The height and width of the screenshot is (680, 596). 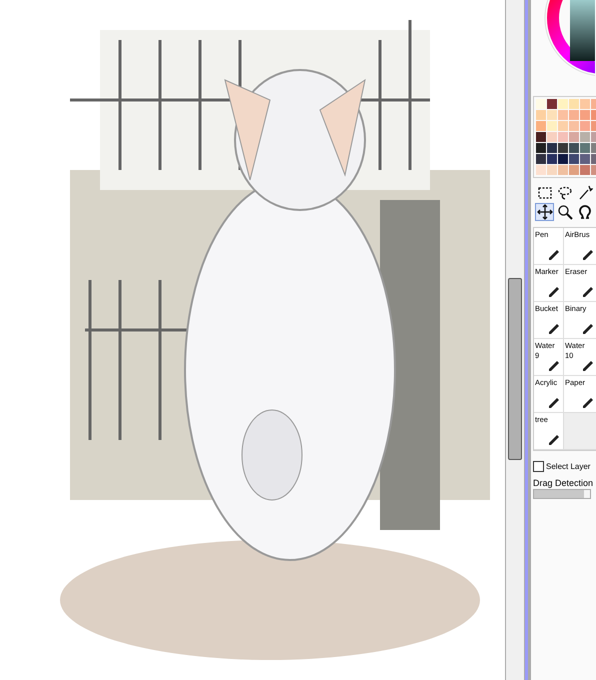 I want to click on scrollbar-thumb, so click(x=515, y=369).